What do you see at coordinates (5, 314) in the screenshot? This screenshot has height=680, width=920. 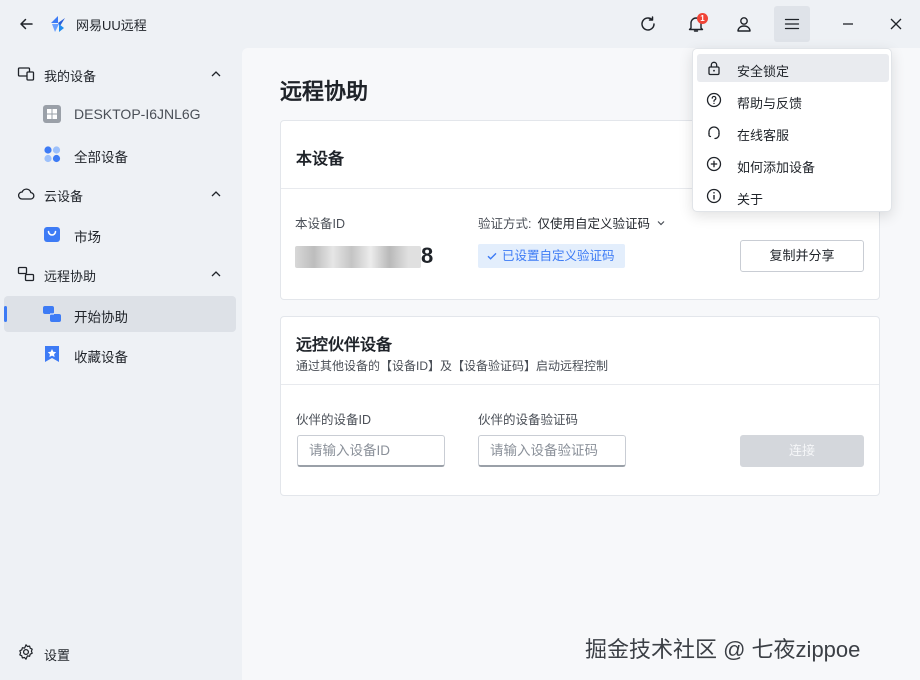 I see `selection-indicator` at bounding box center [5, 314].